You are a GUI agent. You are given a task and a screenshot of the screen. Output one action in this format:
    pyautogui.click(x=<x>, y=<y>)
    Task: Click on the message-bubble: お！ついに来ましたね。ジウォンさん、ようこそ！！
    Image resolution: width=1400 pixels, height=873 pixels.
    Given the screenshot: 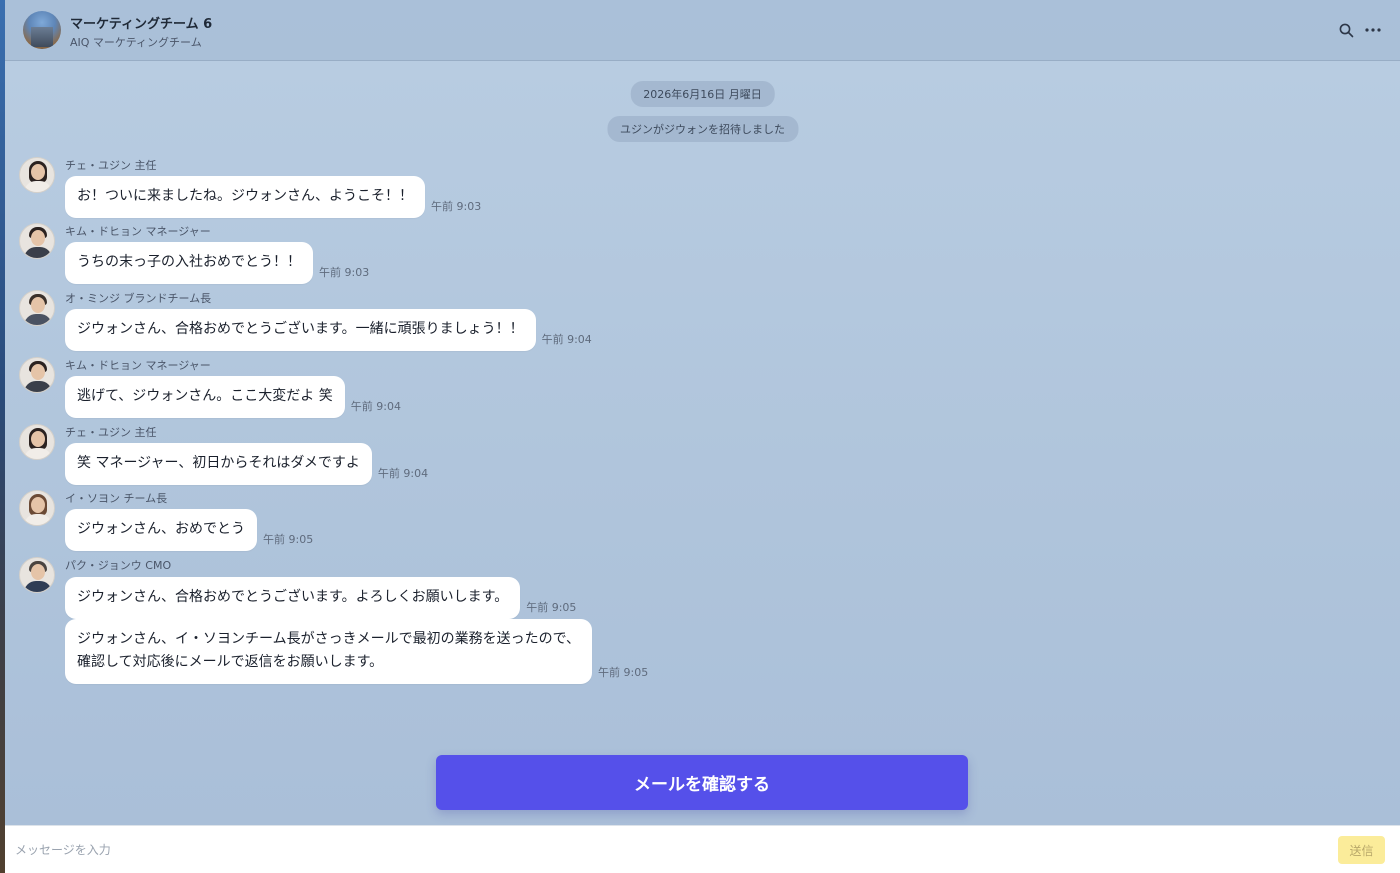 What is the action you would take?
    pyautogui.click(x=245, y=197)
    